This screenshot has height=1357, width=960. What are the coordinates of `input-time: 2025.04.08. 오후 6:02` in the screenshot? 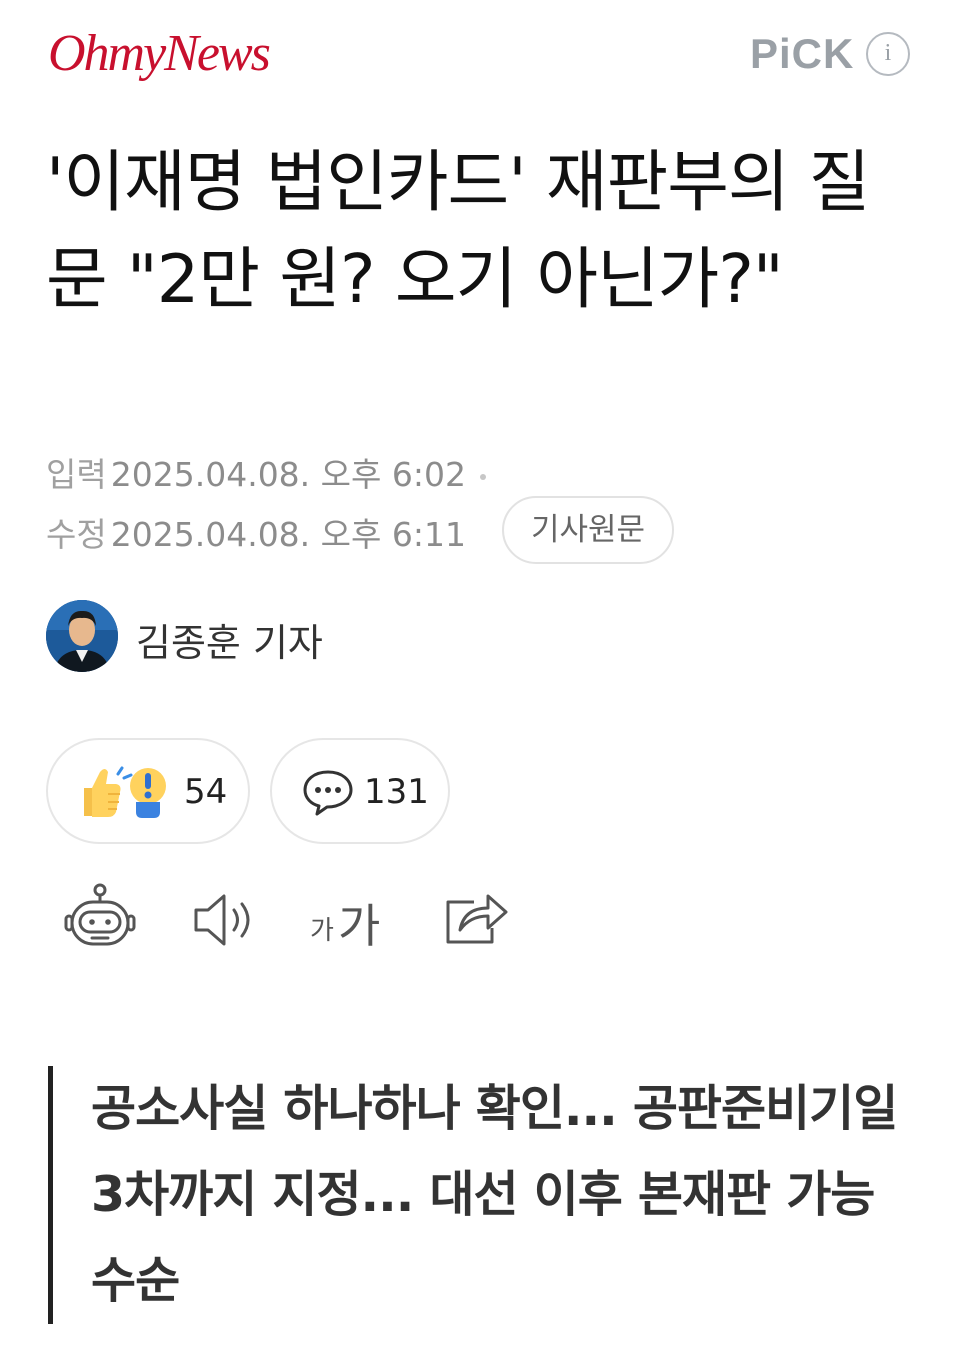 It's located at (288, 474).